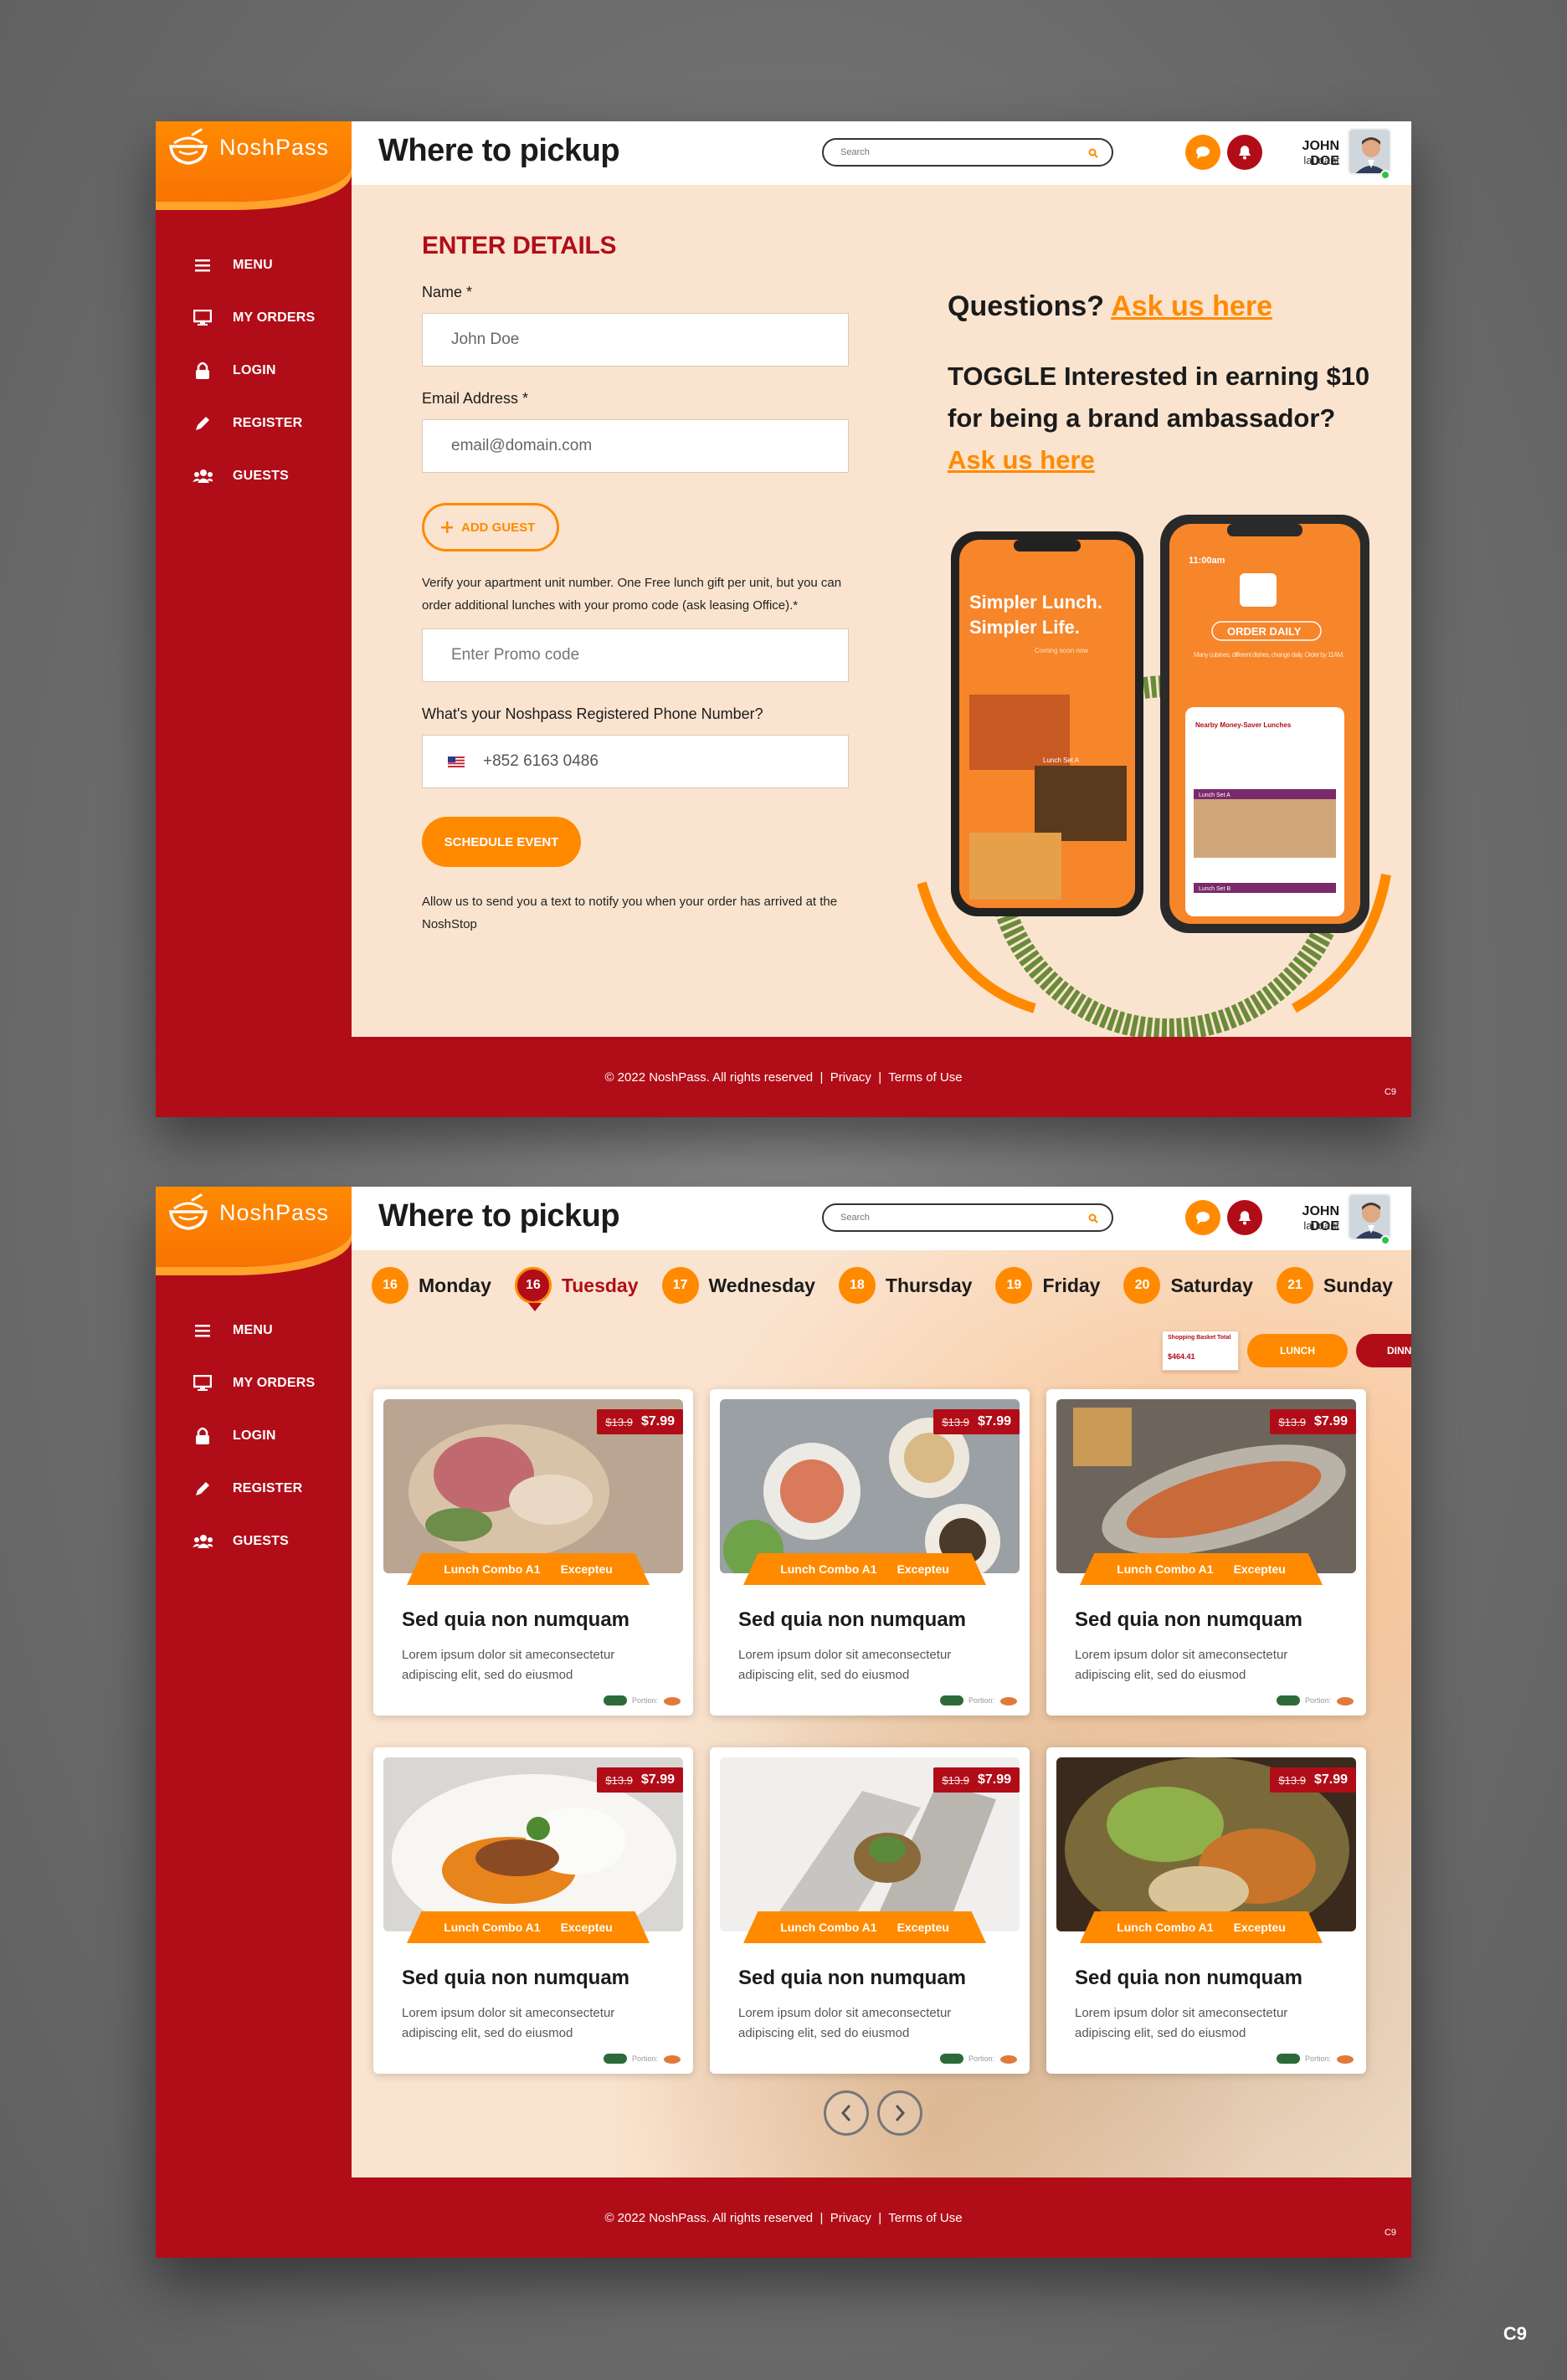  Describe the element at coordinates (1258, 590) in the screenshot. I see `right-phone-calendar` at that location.